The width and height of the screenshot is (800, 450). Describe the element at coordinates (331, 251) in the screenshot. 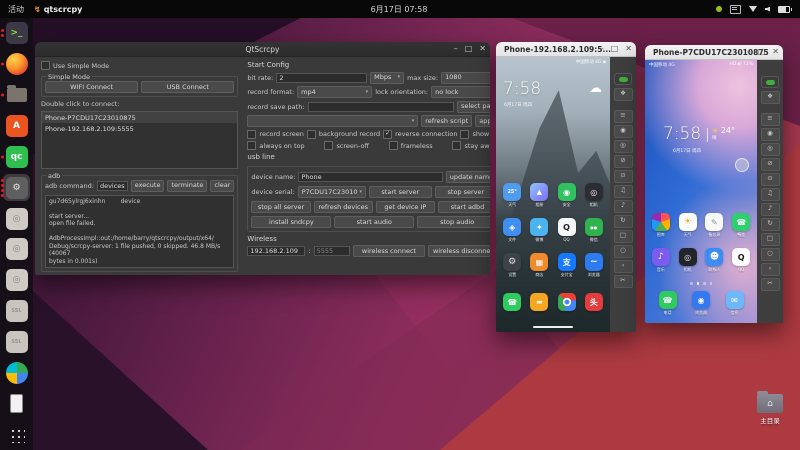

I see `wireless-port-input: 5555` at that location.